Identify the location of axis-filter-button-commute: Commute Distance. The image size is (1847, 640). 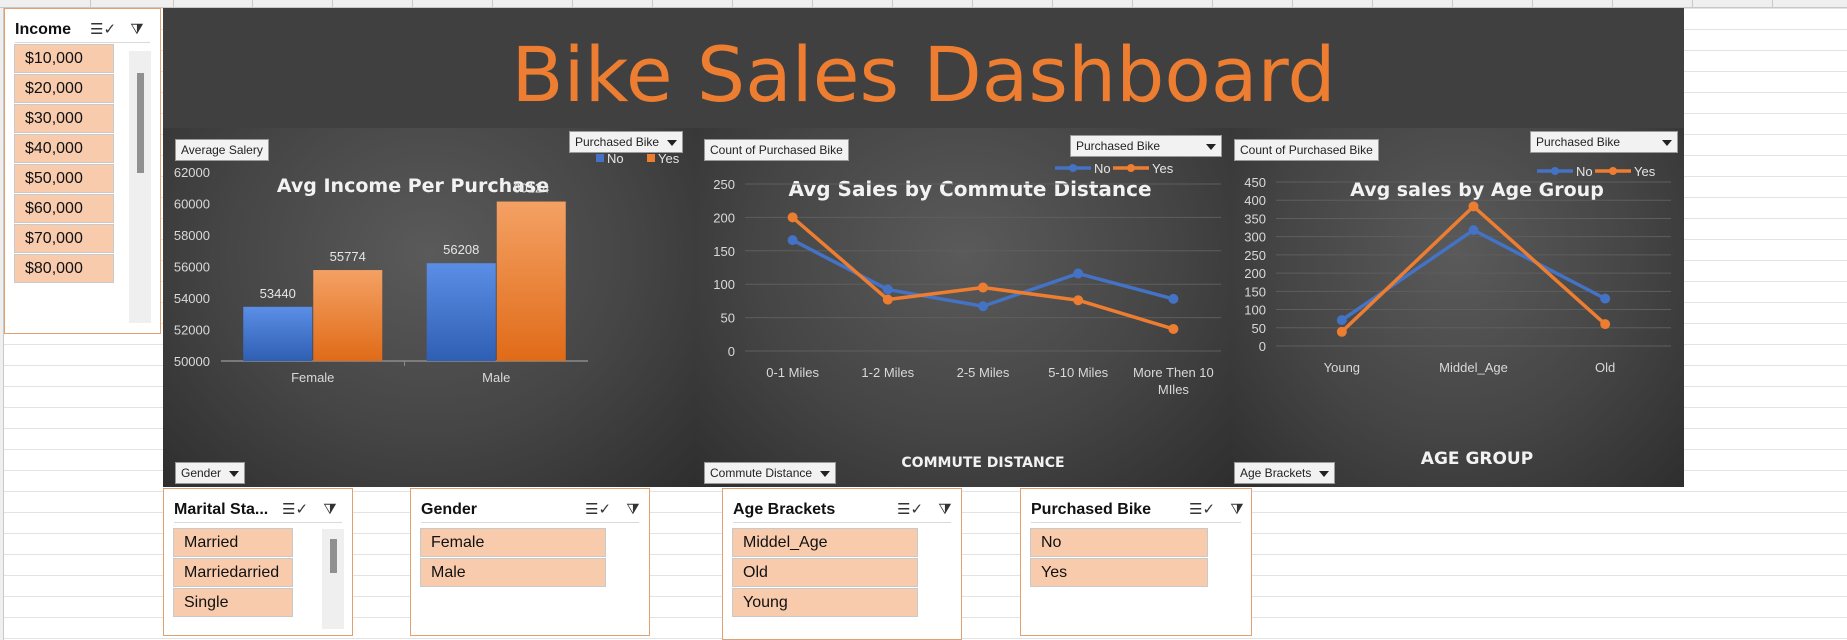
(770, 473).